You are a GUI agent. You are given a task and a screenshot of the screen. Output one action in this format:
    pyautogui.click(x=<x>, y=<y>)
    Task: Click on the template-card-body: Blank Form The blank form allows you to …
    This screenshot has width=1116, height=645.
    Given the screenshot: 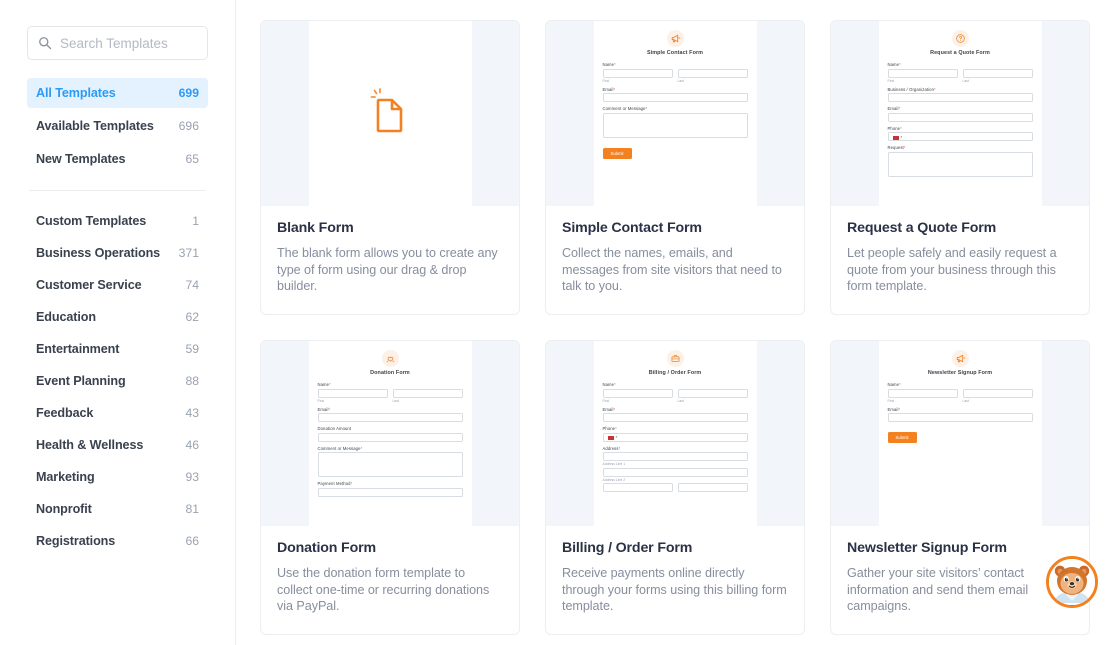 What is the action you would take?
    pyautogui.click(x=390, y=260)
    